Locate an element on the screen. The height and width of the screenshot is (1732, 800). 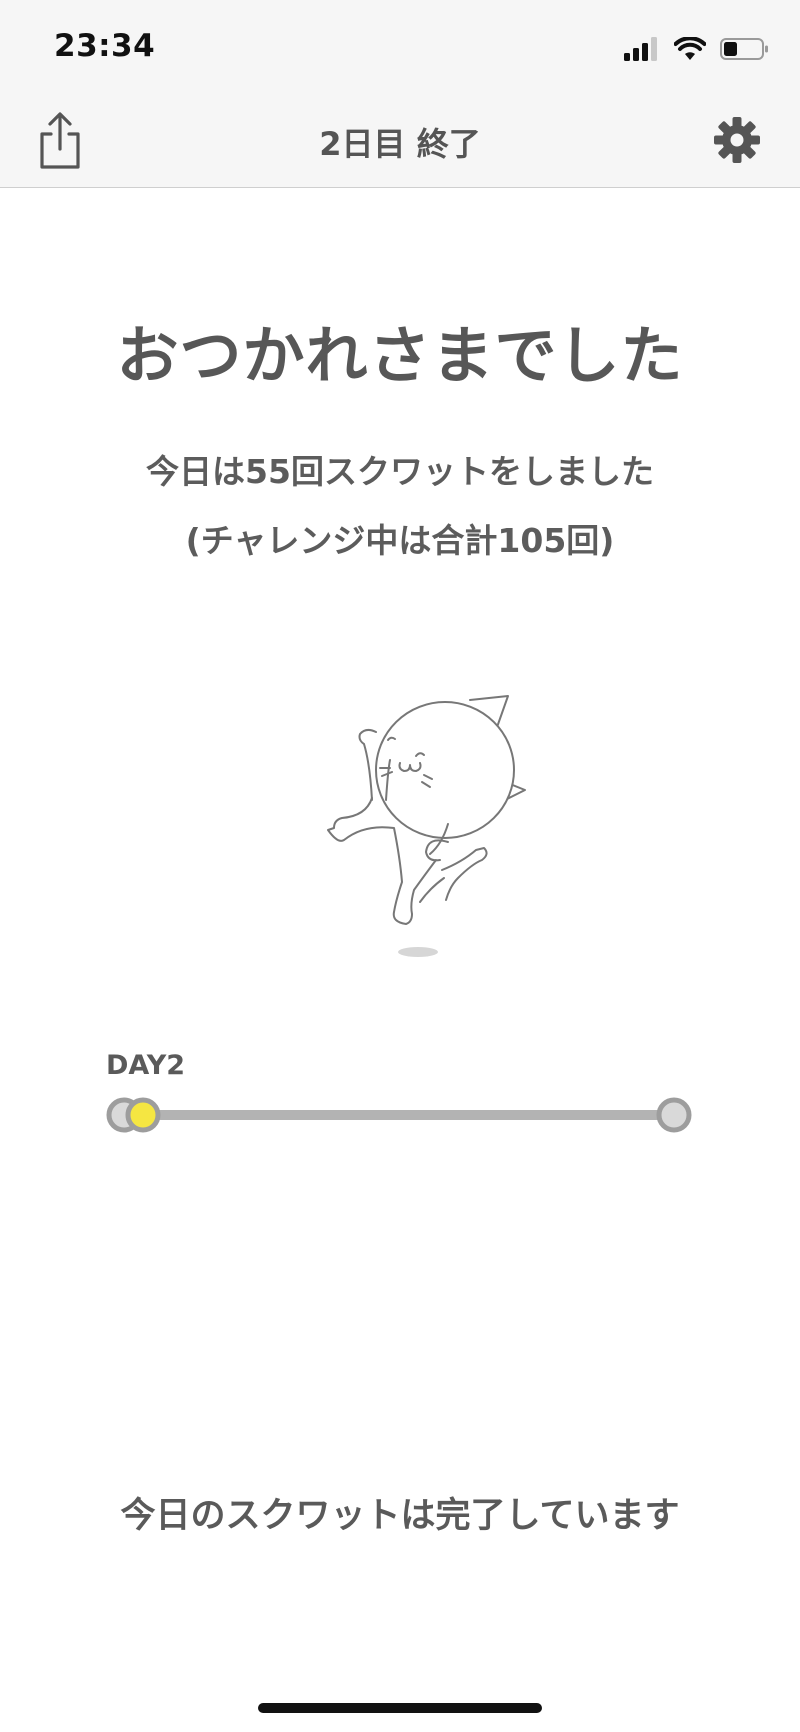
cat-illustration is located at coordinates (426, 826).